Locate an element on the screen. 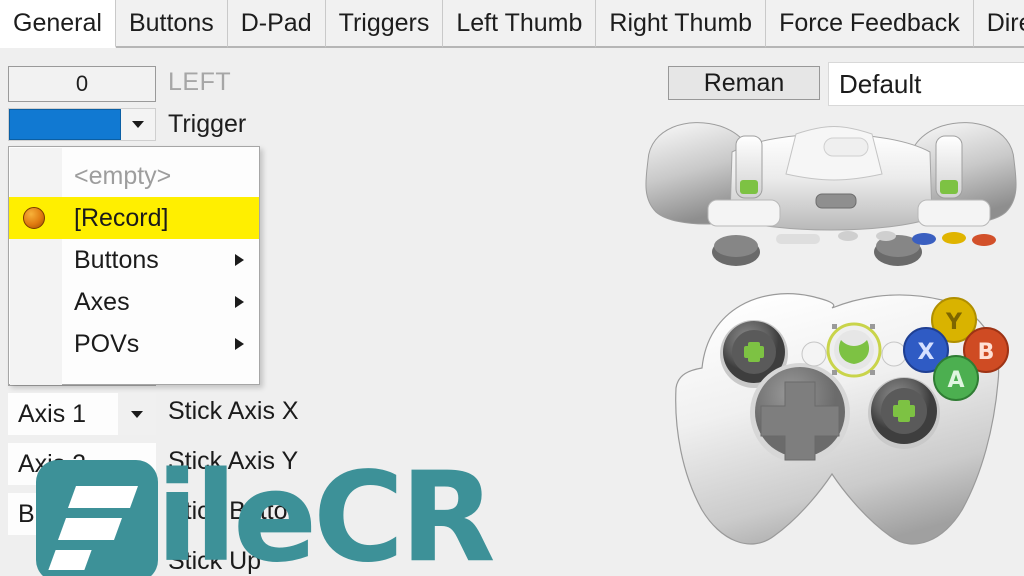 This screenshot has width=1024, height=576. tab-buttons: Buttons is located at coordinates (171, 24).